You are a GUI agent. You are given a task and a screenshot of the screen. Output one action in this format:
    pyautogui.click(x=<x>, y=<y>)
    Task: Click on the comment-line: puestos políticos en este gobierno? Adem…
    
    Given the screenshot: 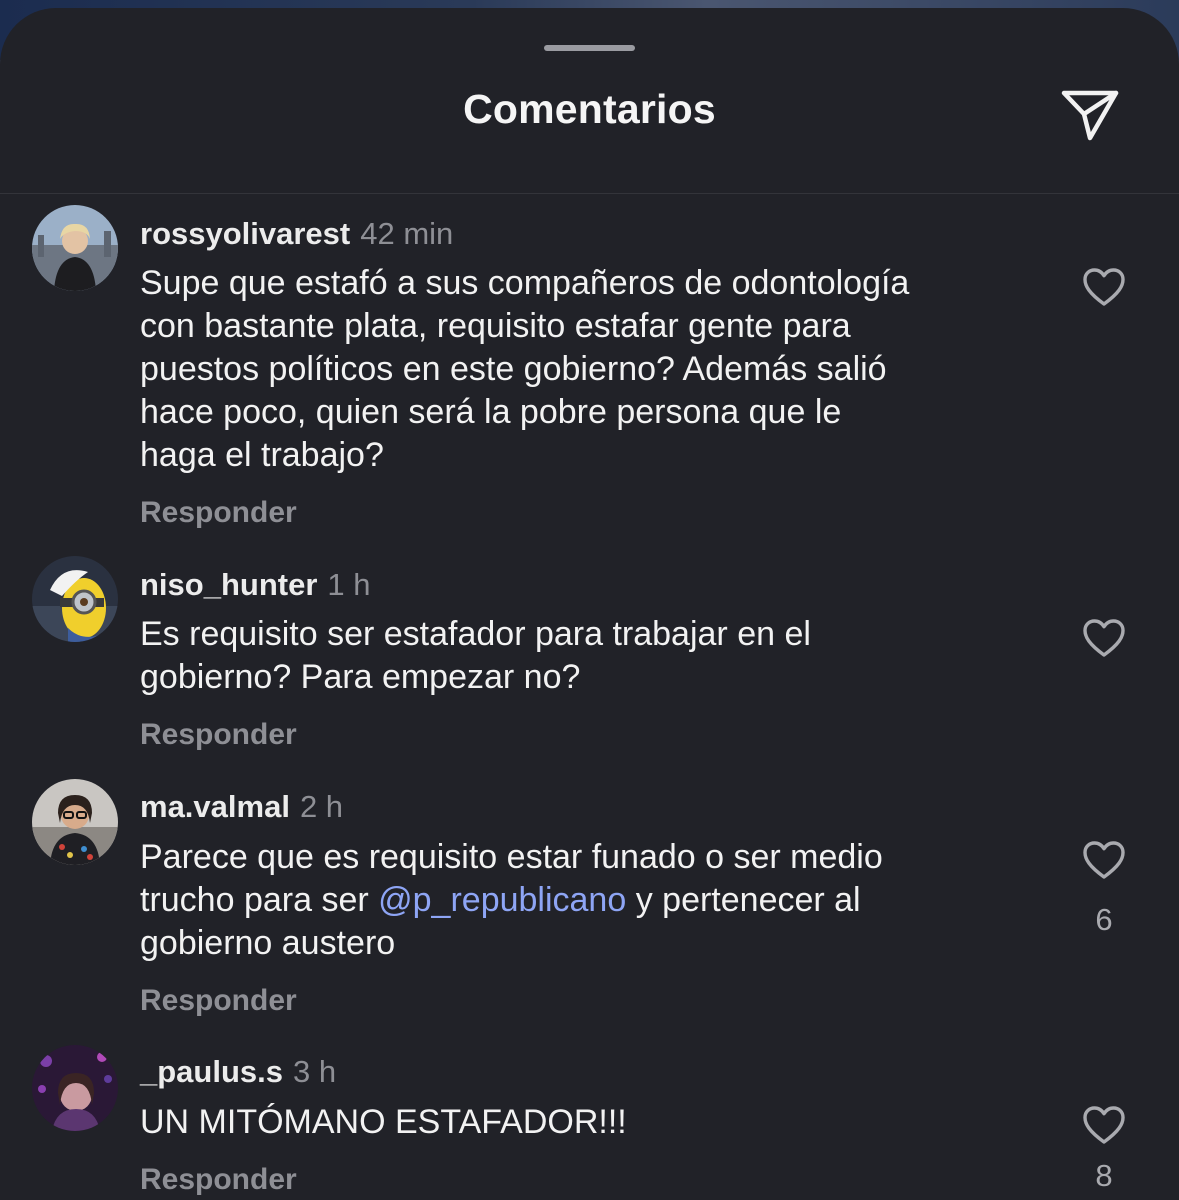 What is the action you would take?
    pyautogui.click(x=513, y=369)
    